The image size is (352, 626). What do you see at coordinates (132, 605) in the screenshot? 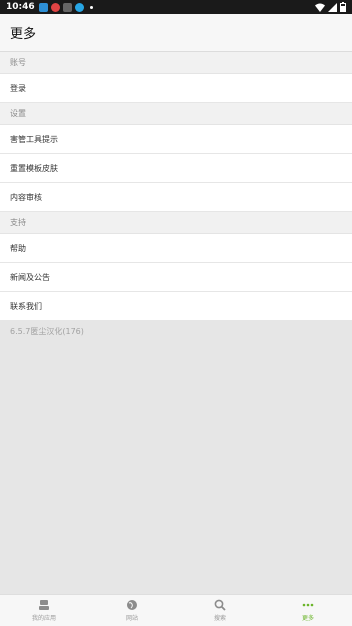
I see `globe-icon` at bounding box center [132, 605].